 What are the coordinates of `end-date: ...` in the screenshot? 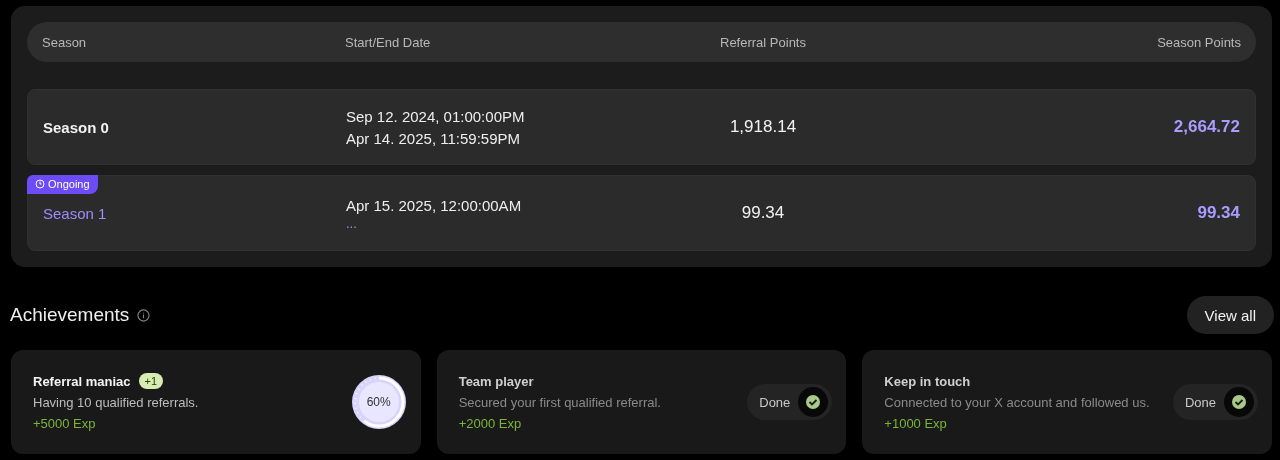 It's located at (352, 224).